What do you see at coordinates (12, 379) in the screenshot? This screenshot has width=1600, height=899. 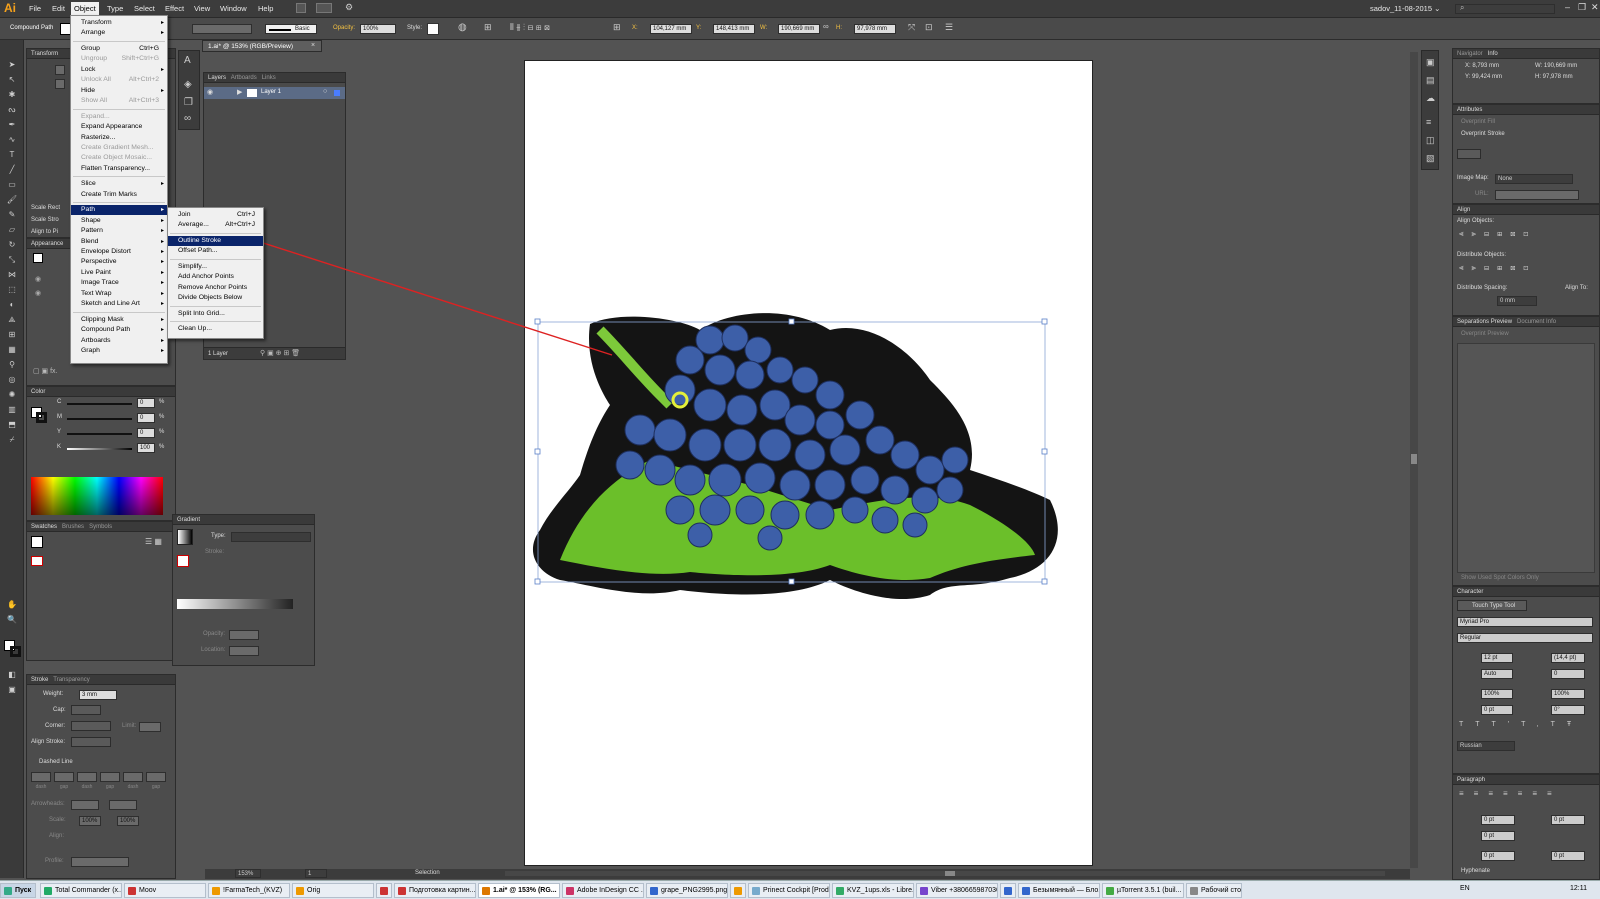 I see `blend-tool-icon: ◎` at bounding box center [12, 379].